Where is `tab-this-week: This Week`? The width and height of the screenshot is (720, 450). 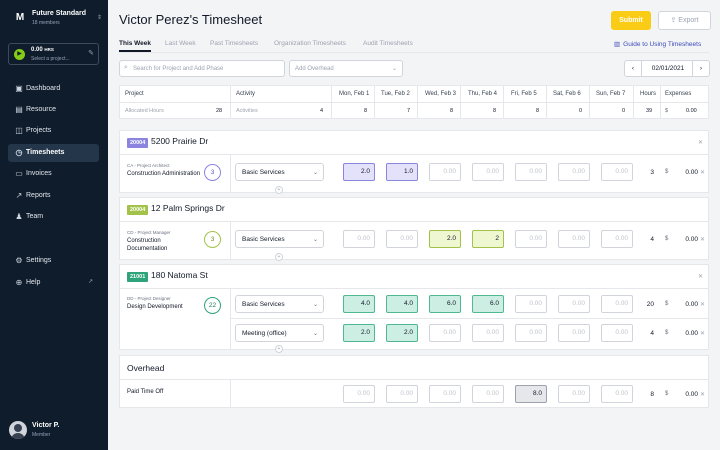
tab-this-week: This Week is located at coordinates (135, 45).